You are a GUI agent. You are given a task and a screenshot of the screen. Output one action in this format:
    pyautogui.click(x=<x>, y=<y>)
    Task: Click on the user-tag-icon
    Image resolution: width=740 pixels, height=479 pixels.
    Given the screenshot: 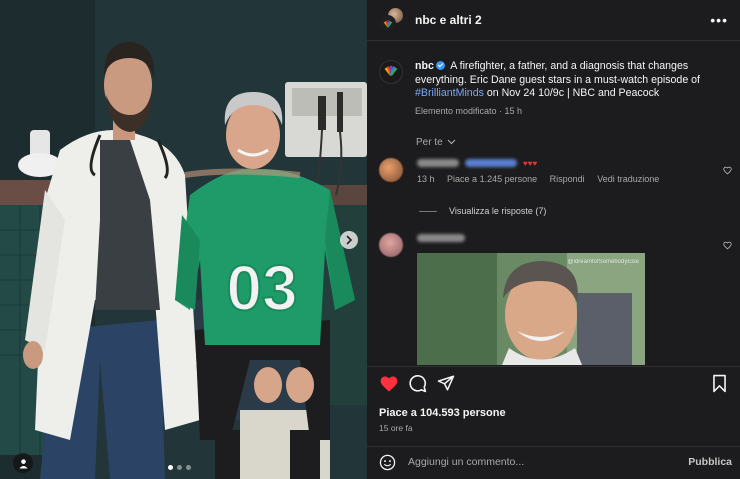 What is the action you would take?
    pyautogui.click(x=23, y=463)
    